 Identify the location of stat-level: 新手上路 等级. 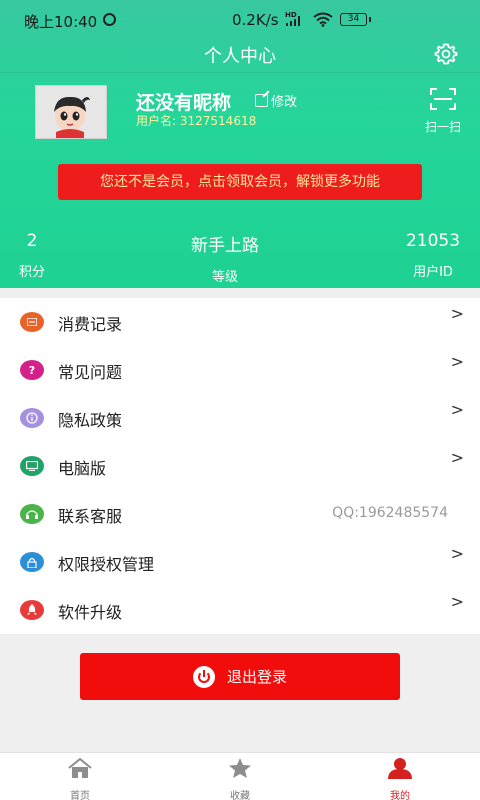
(225, 258).